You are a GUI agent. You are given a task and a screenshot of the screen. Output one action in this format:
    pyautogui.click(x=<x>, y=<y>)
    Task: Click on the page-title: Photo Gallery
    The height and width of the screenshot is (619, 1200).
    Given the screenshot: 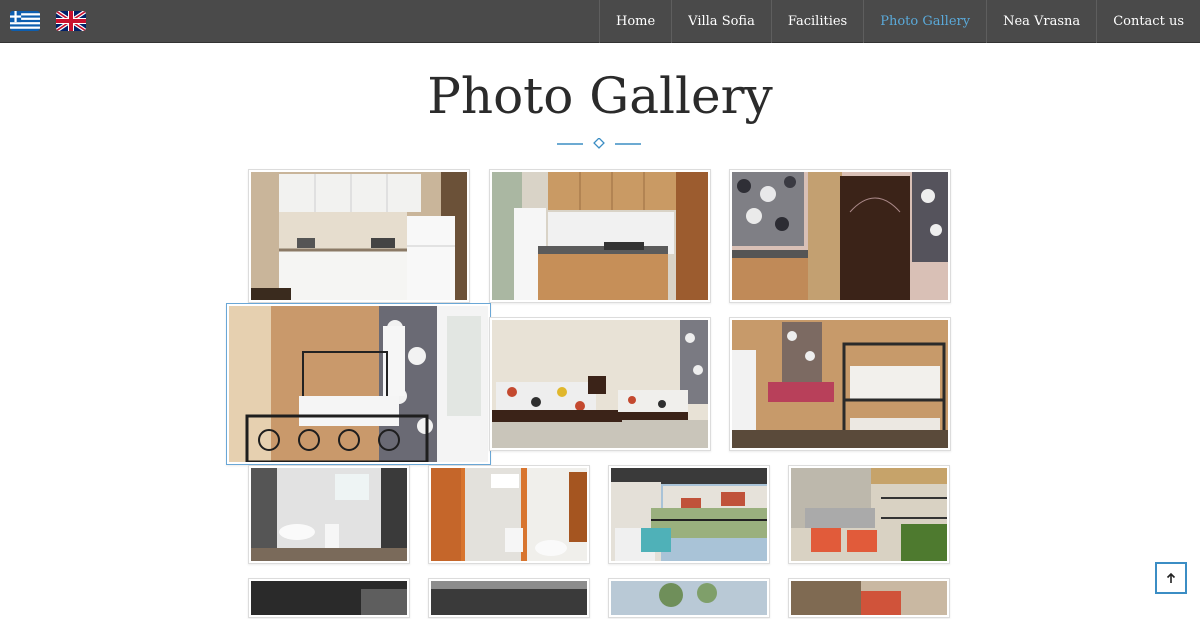 What is the action you would take?
    pyautogui.click(x=600, y=96)
    